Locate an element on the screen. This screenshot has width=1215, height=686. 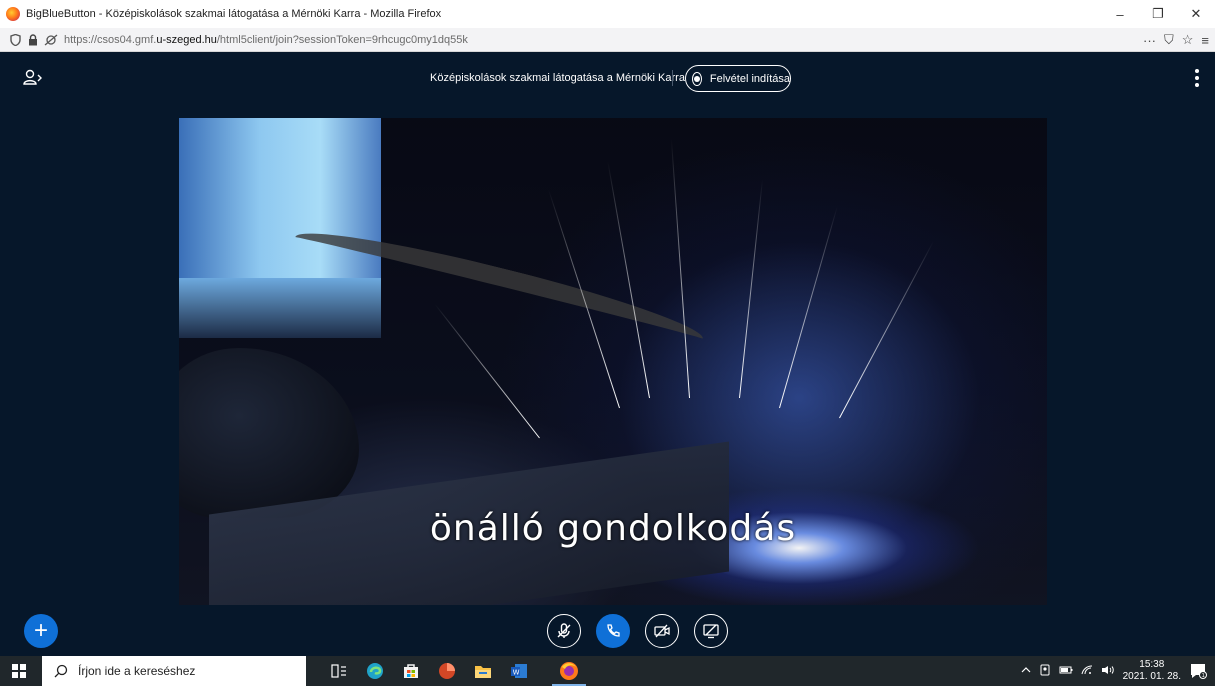
header-divider is located at coordinates (672, 78).